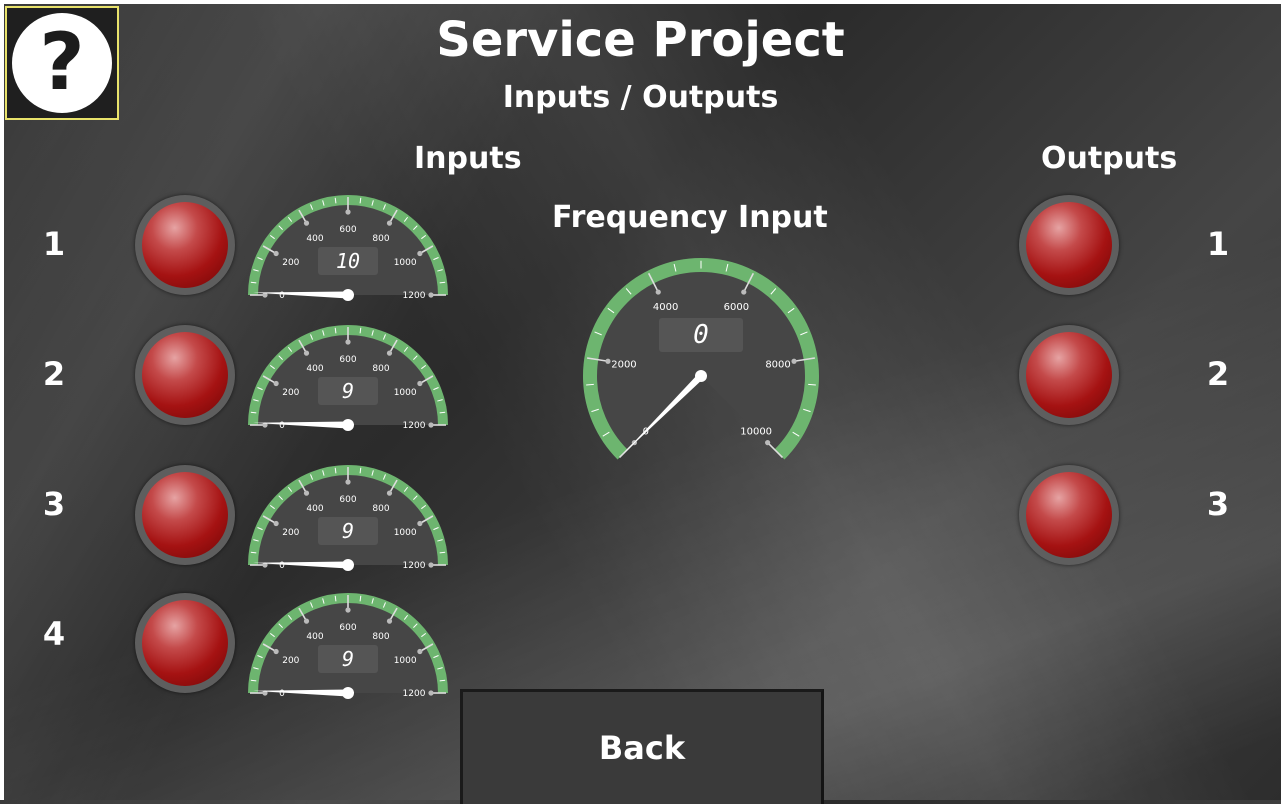  What do you see at coordinates (348, 295) in the screenshot?
I see `input-gauge-1-needle-hub` at bounding box center [348, 295].